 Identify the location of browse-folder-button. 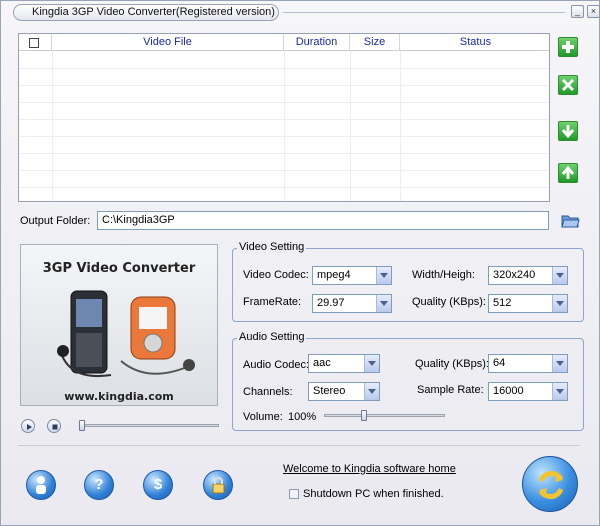
(570, 220).